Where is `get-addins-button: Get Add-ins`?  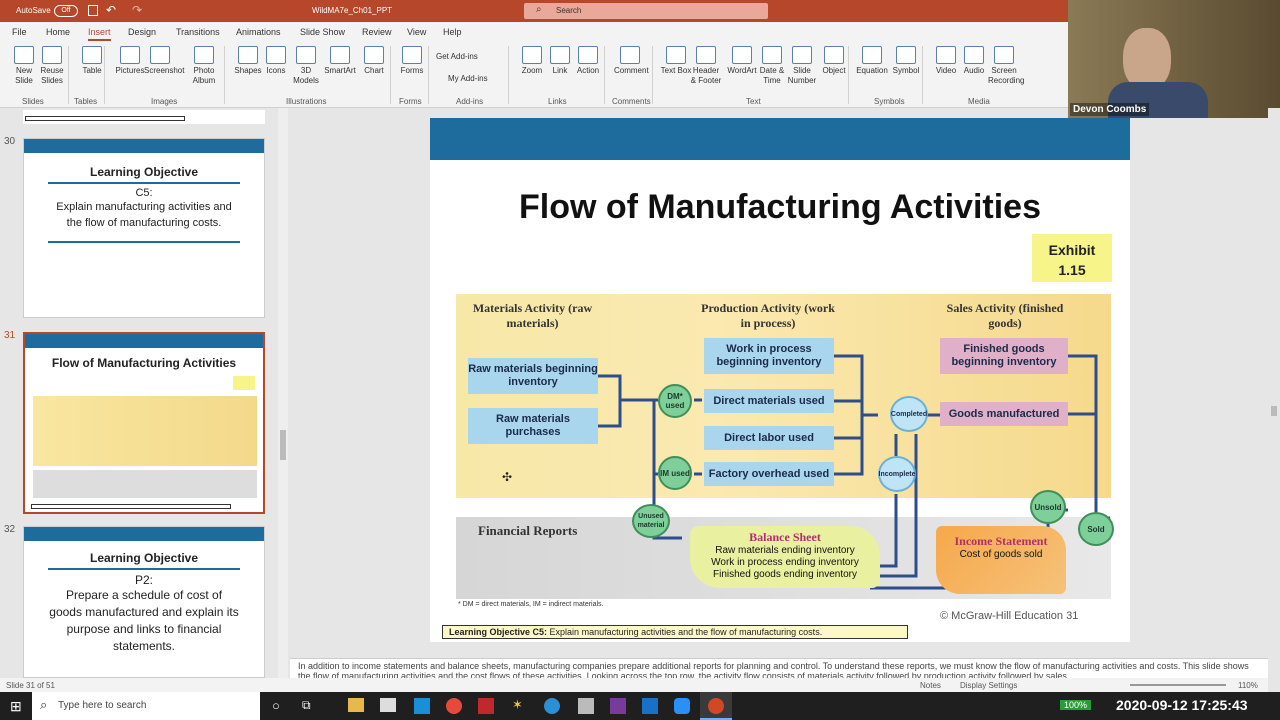 get-addins-button: Get Add-ins is located at coordinates (457, 56).